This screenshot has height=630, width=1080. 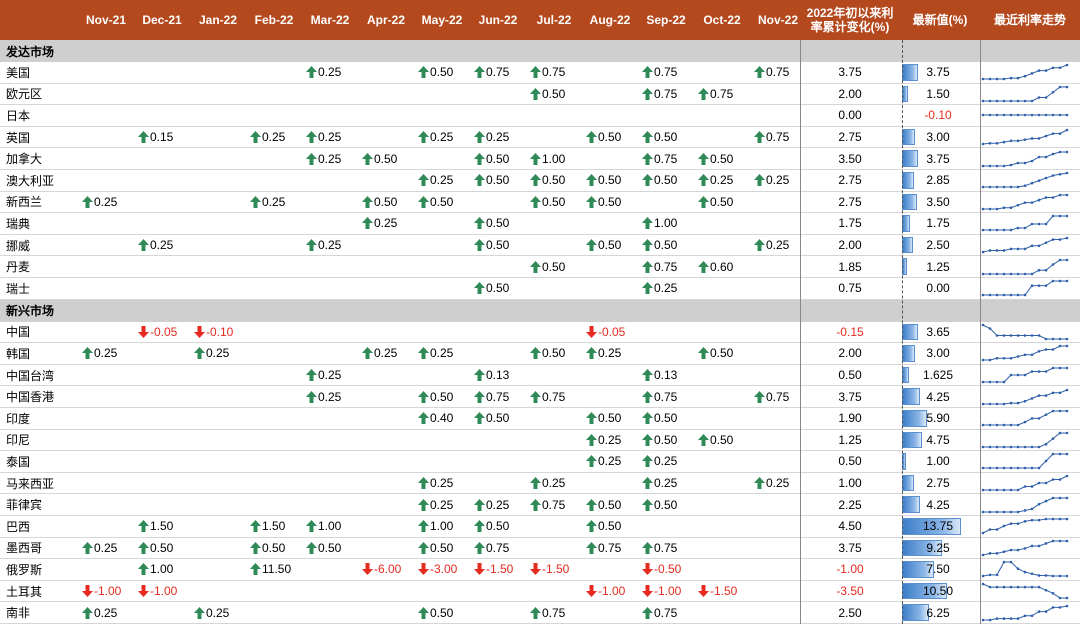 I want to click on ytd-change-value: 3.50, so click(x=850, y=158).